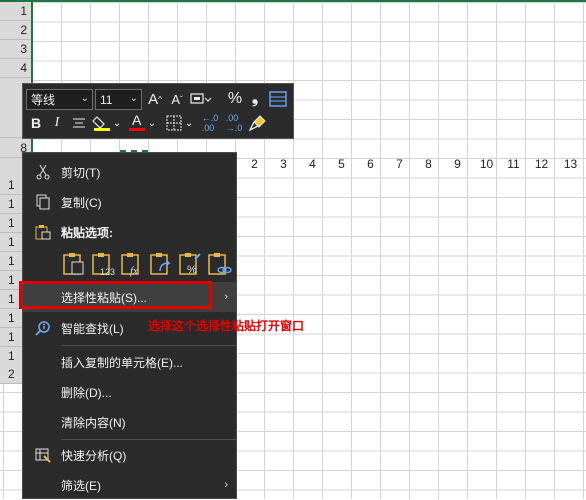 Image resolution: width=586 pixels, height=500 pixels. I want to click on font-name-select: 等线 ⌄, so click(59, 99).